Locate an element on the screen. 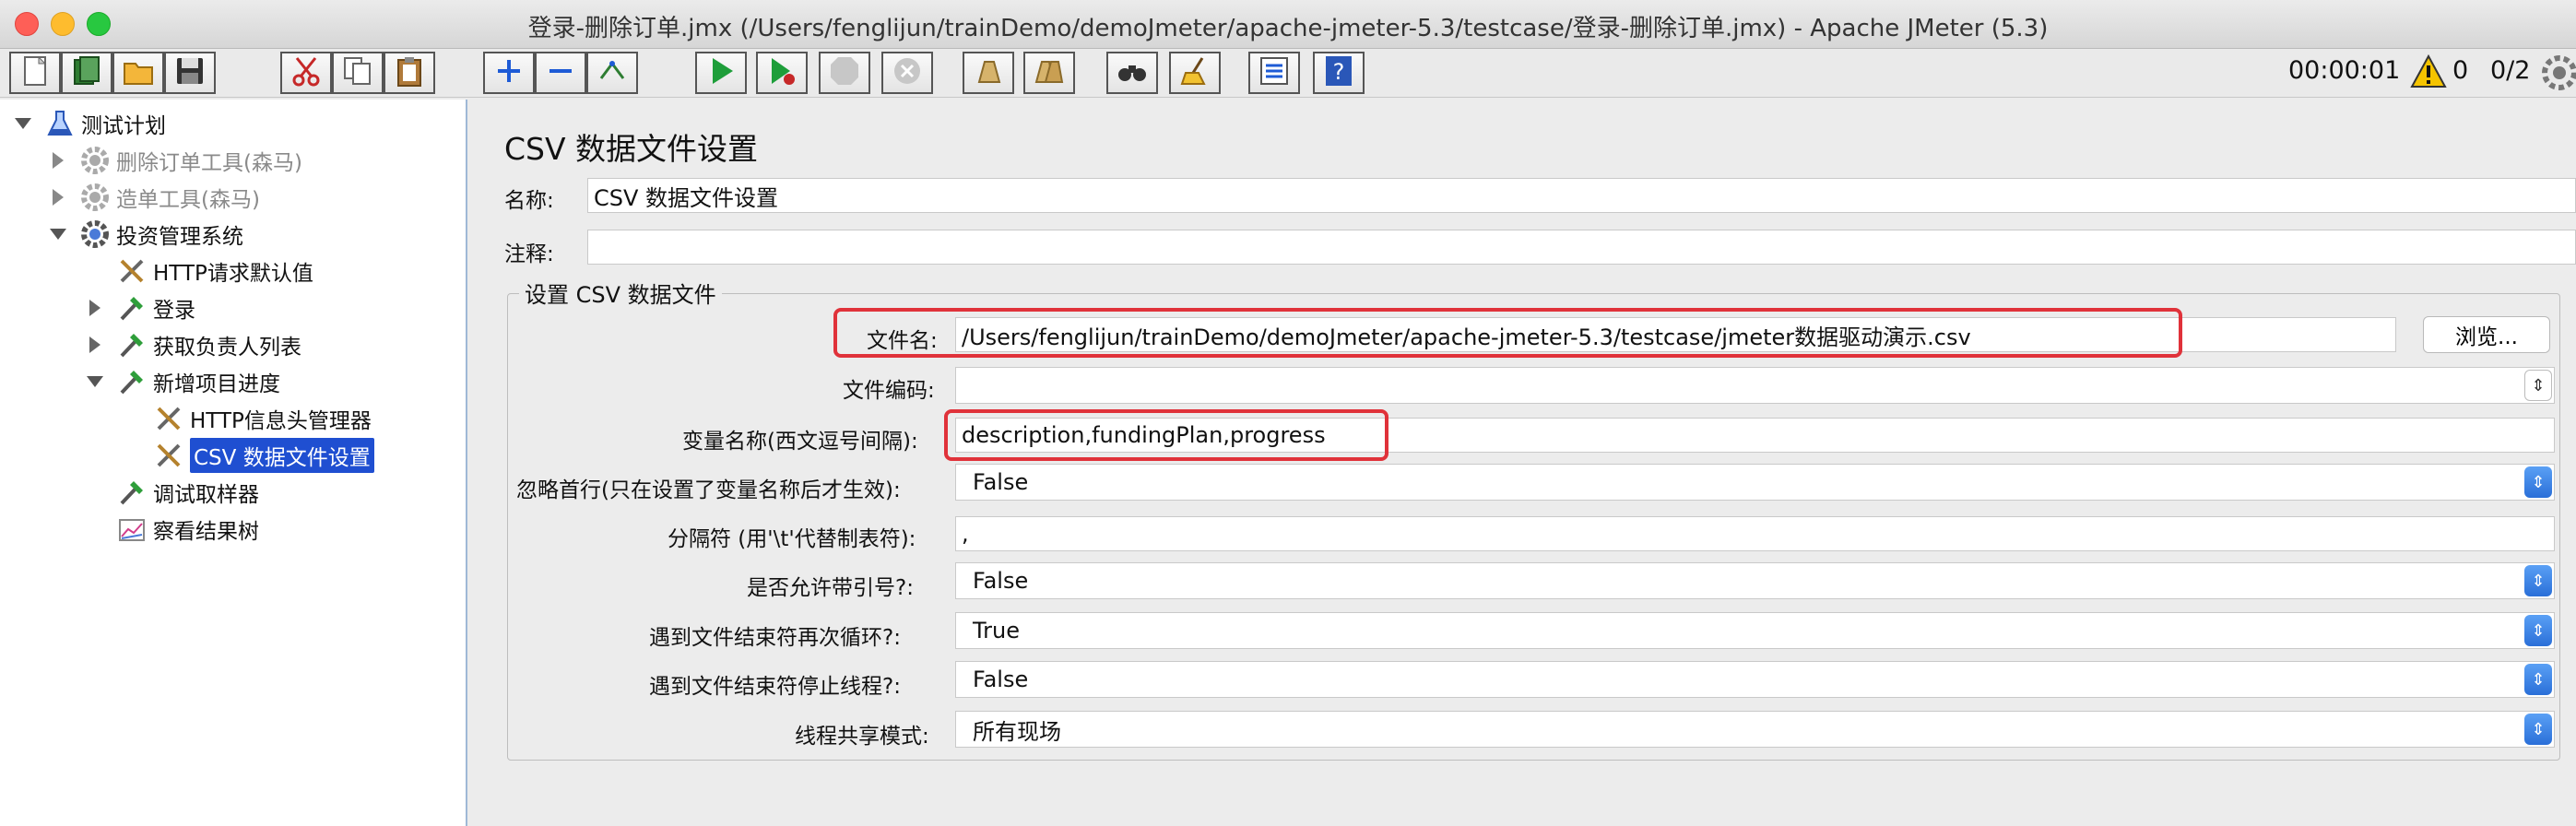  tree-node-config: HTTP请求默认值 is located at coordinates (214, 271).